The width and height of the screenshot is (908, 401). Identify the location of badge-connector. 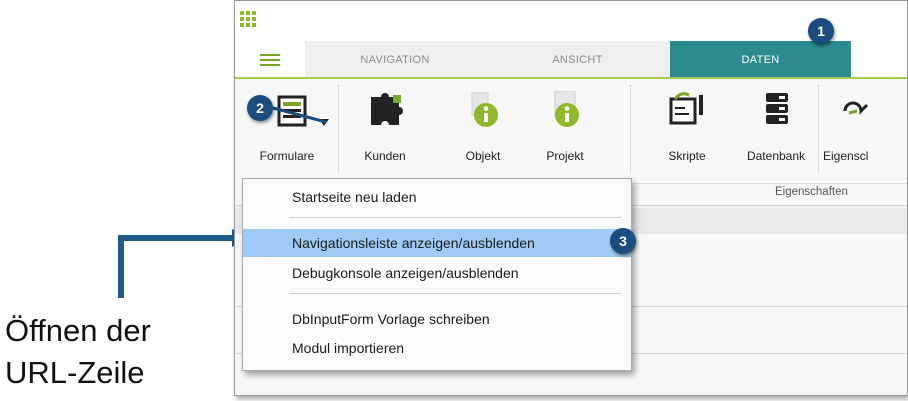
(299, 115).